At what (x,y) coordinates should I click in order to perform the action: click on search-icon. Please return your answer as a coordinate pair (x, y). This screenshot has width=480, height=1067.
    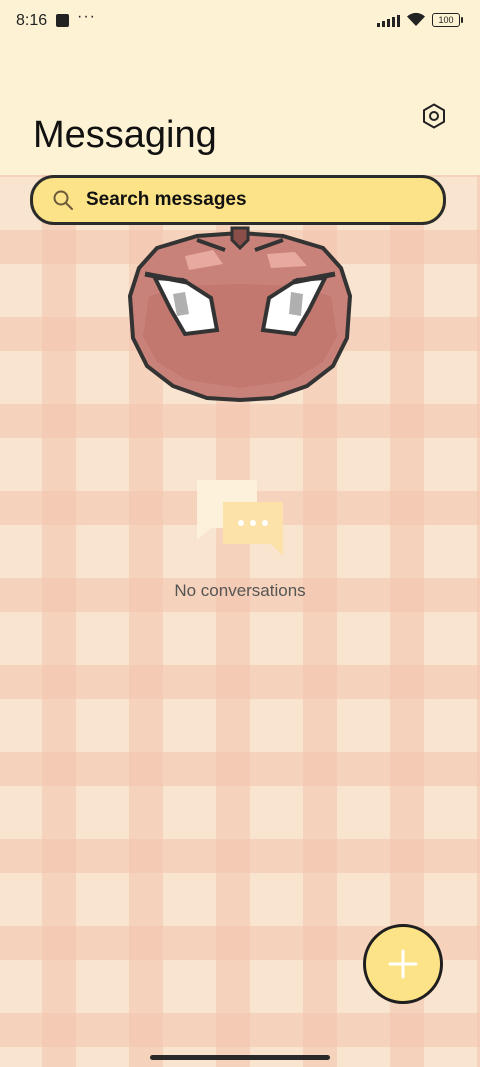
    Looking at the image, I should click on (63, 200).